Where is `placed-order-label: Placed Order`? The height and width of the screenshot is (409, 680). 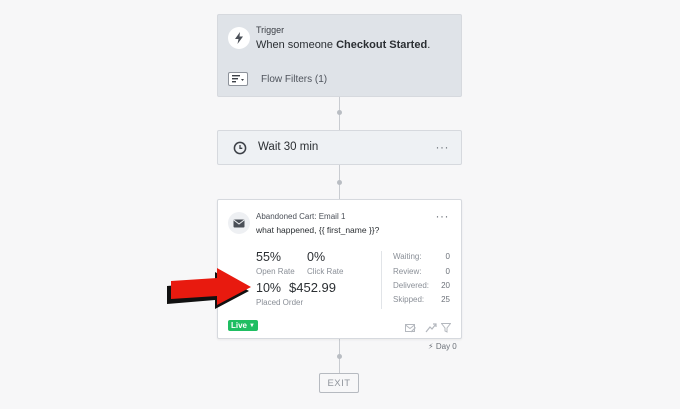 placed-order-label: Placed Order is located at coordinates (280, 302).